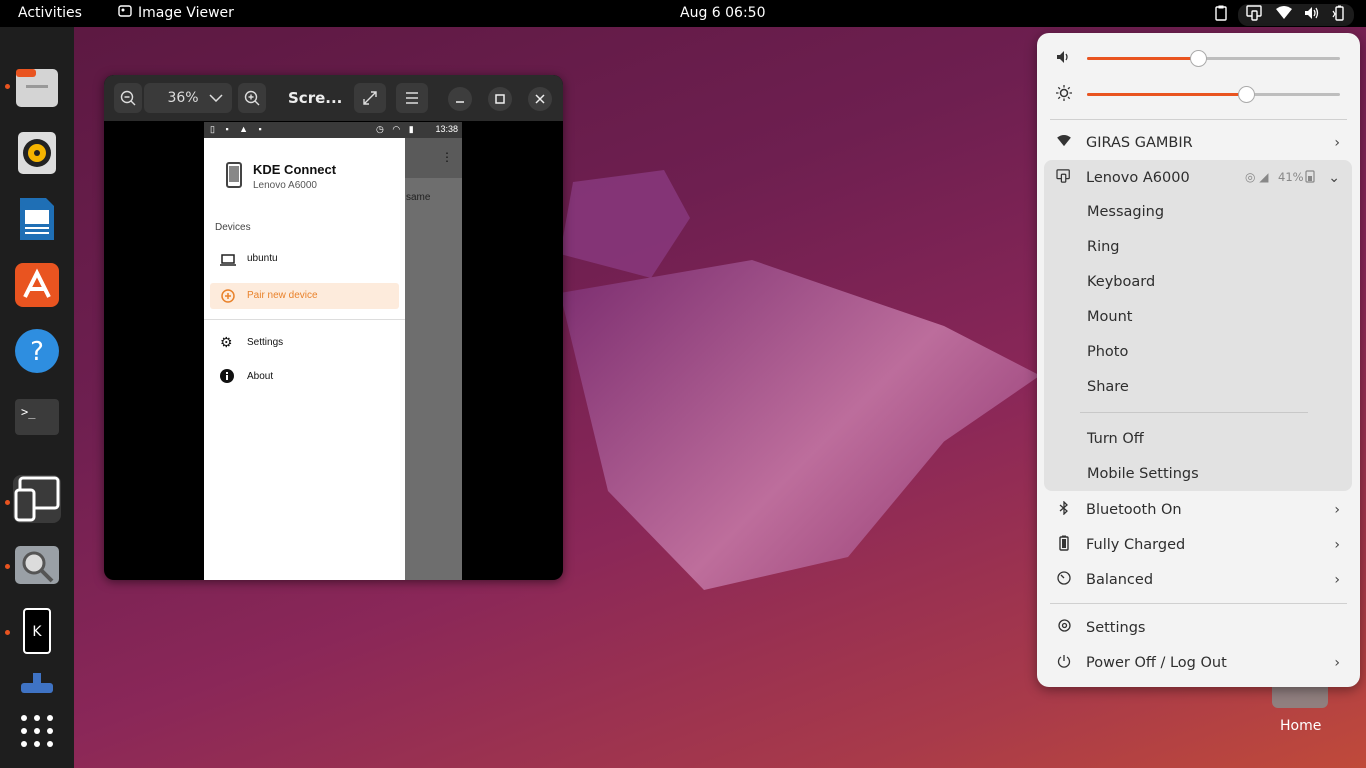  I want to click on action-photo: Photo, so click(1107, 352).